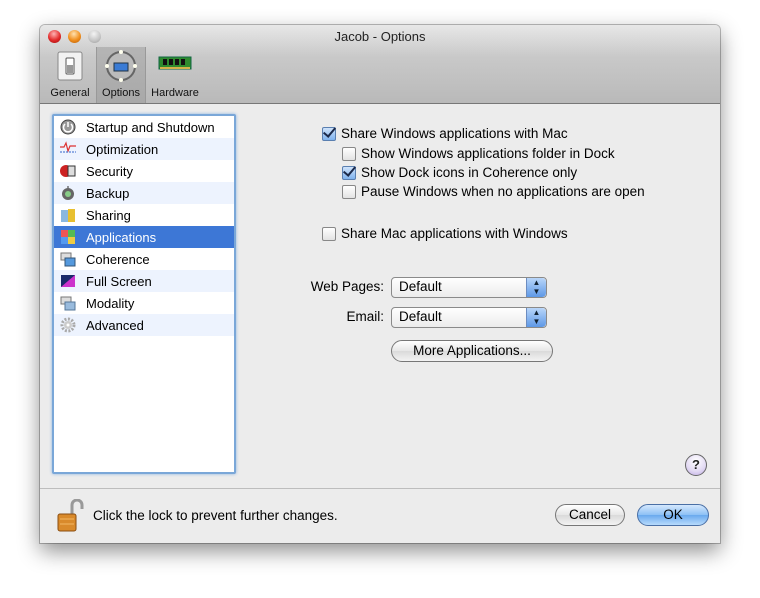  Describe the element at coordinates (420, 286) in the screenshot. I see `web-pages-value: Default` at that location.